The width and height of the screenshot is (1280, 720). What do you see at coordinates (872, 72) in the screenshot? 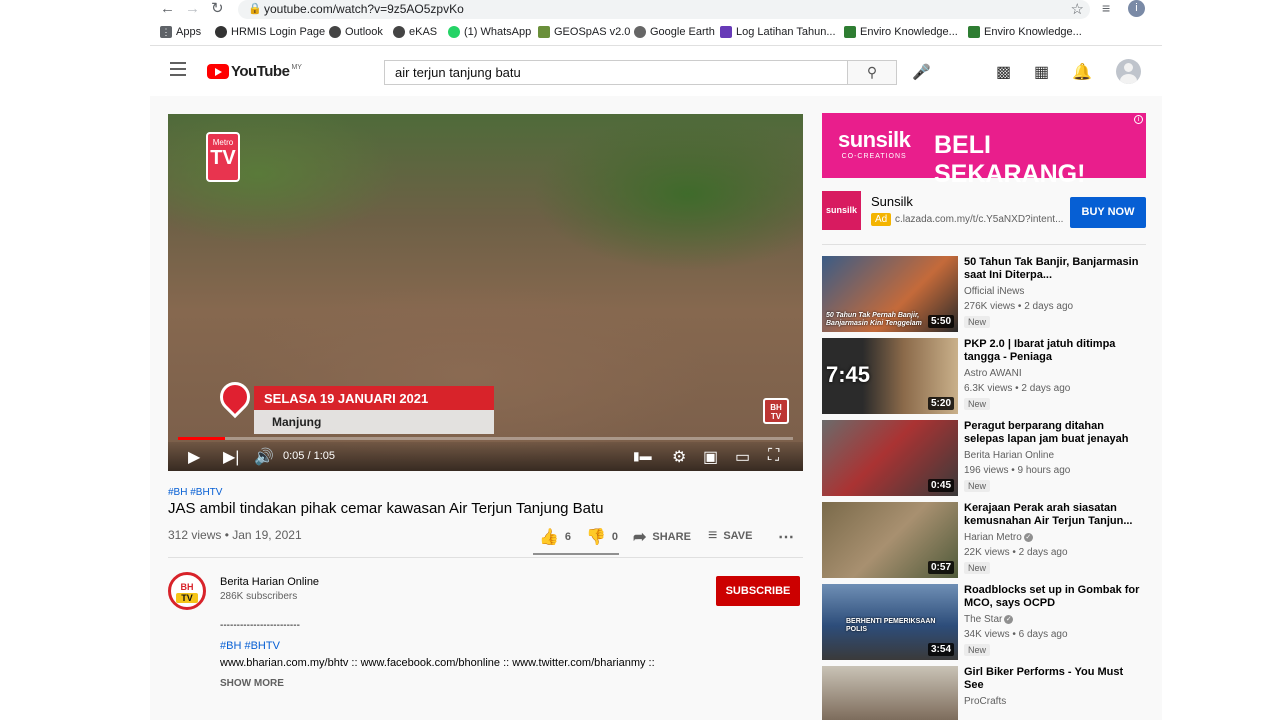
I see `search-button: ⚲` at bounding box center [872, 72].